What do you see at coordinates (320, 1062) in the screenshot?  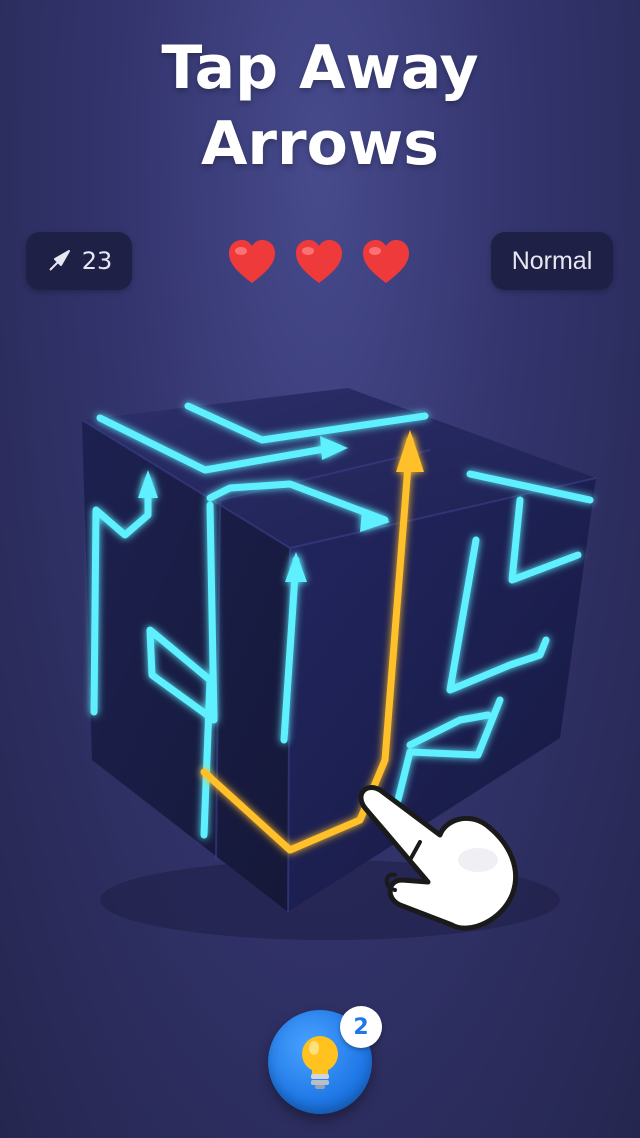 I see `lightbulb-icon` at bounding box center [320, 1062].